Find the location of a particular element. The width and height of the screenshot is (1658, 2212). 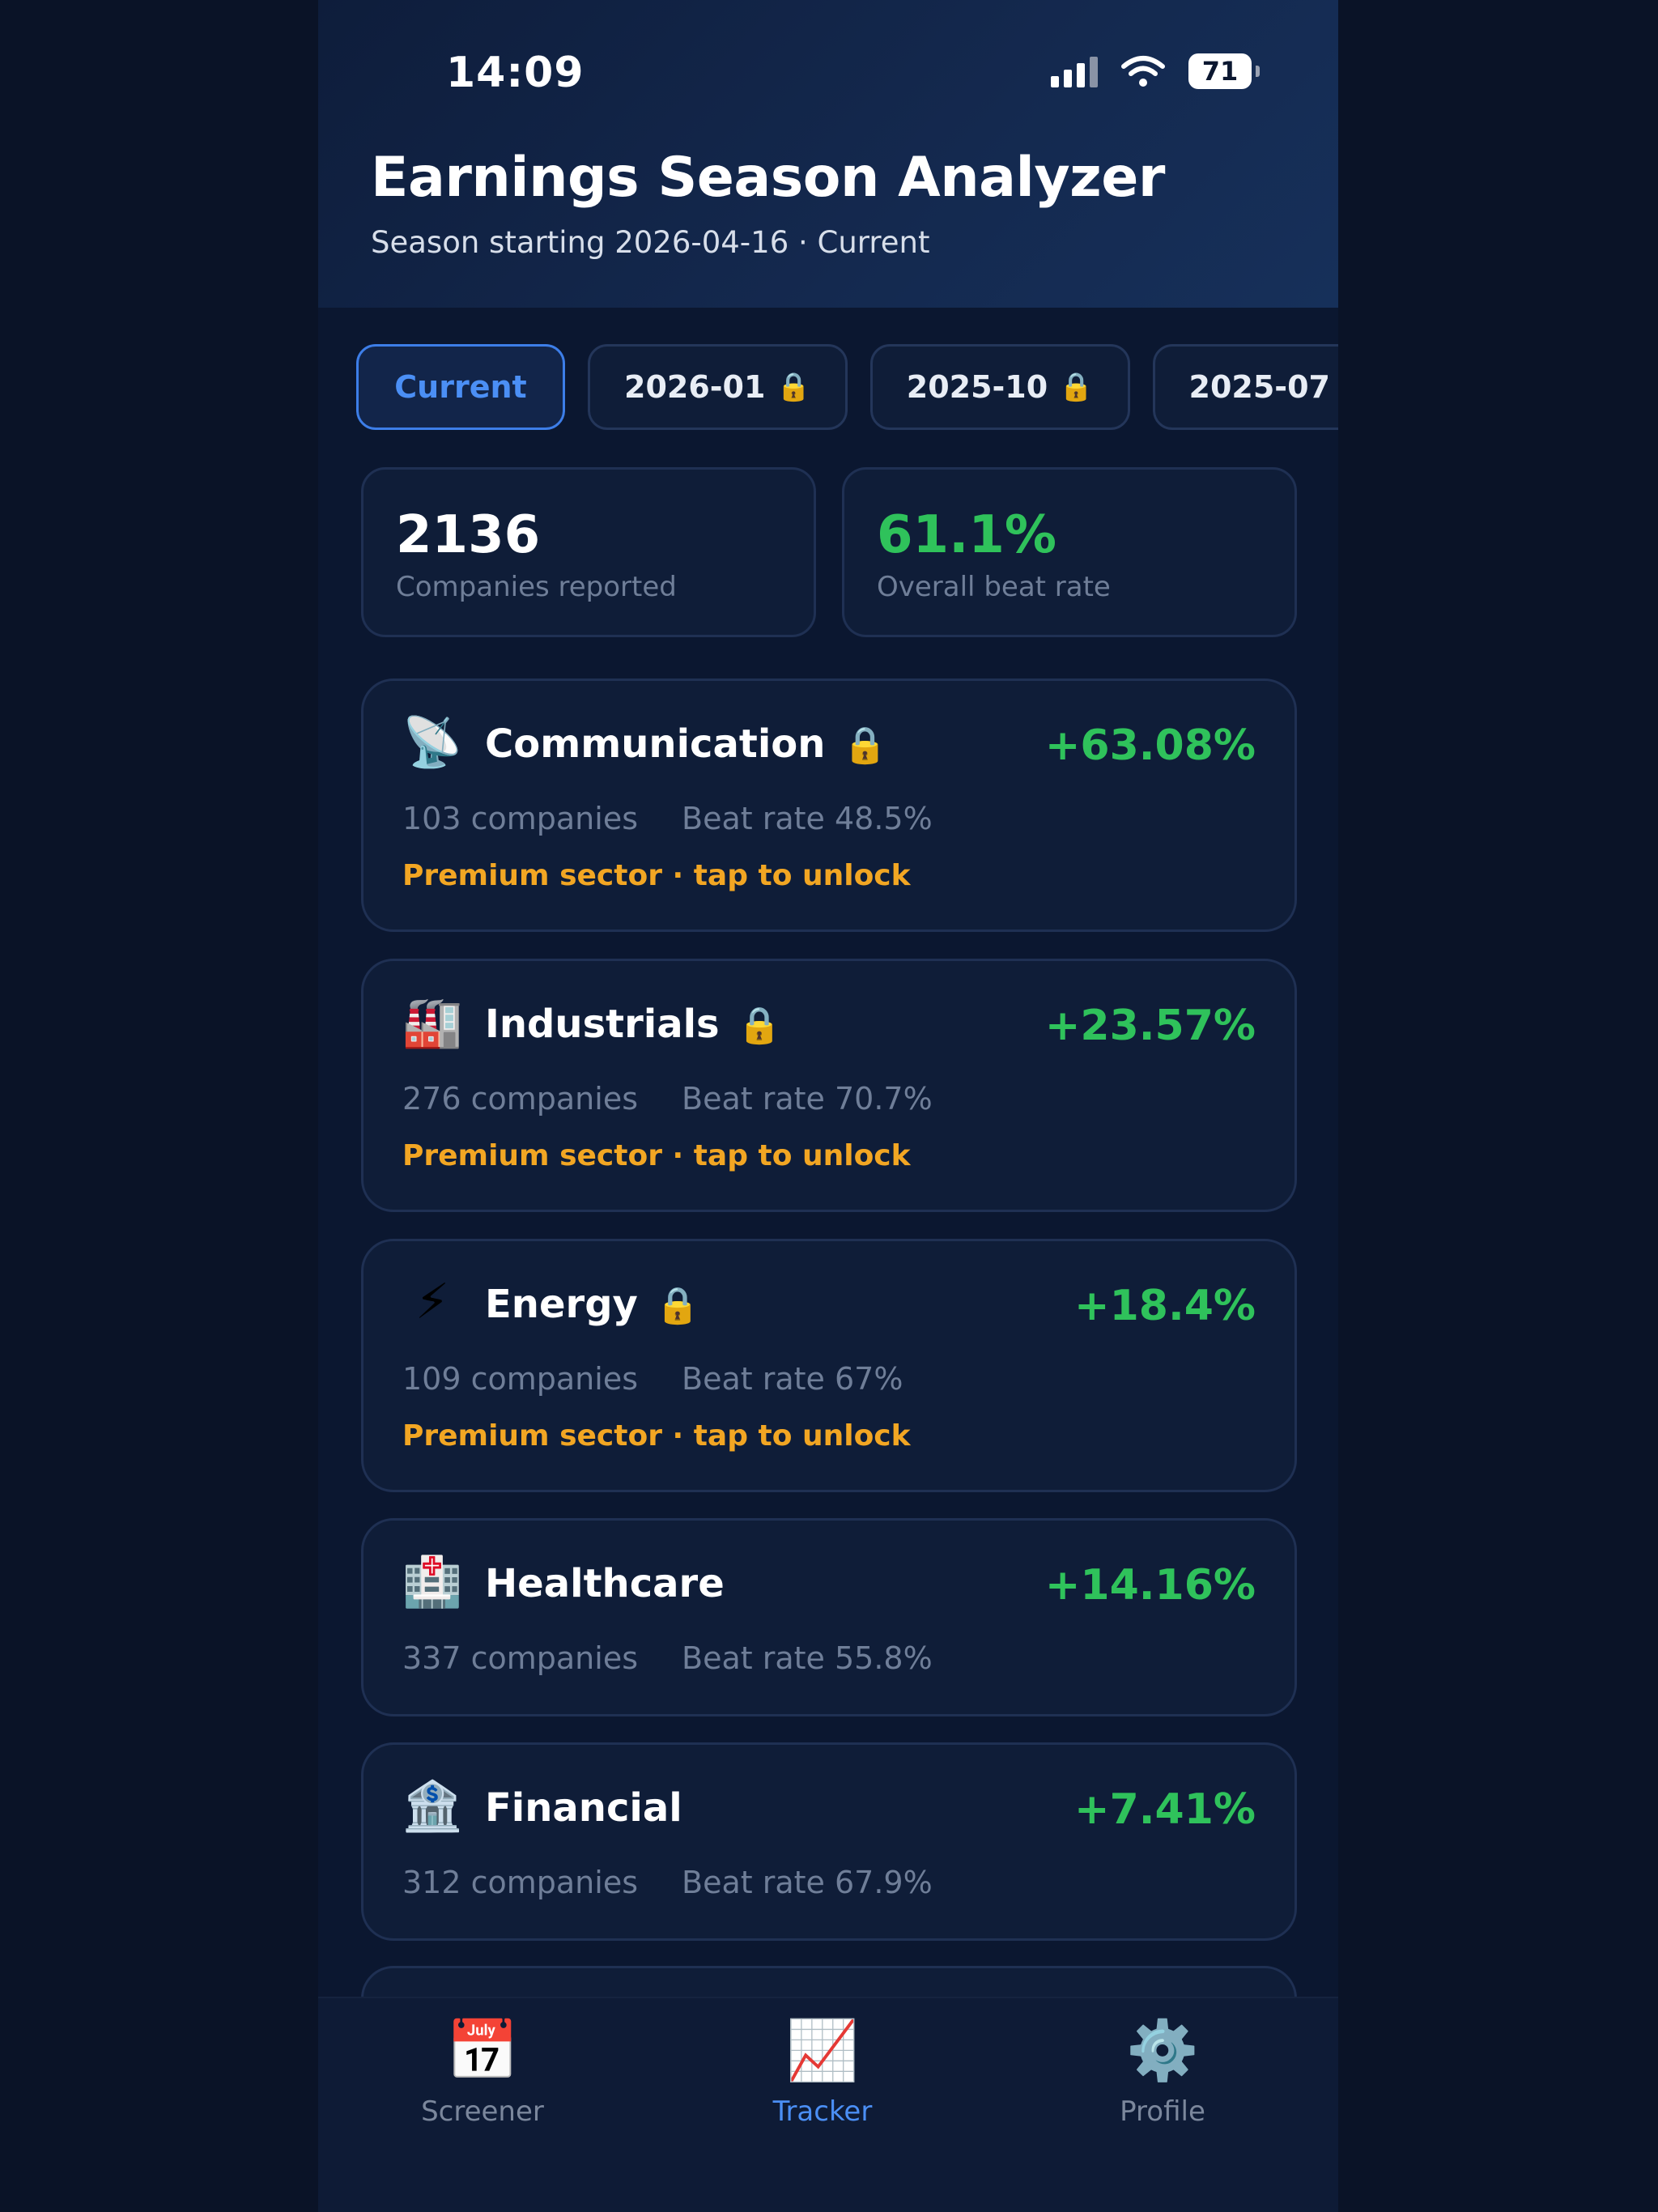

sector-name-text: Industrials is located at coordinates (602, 1025).